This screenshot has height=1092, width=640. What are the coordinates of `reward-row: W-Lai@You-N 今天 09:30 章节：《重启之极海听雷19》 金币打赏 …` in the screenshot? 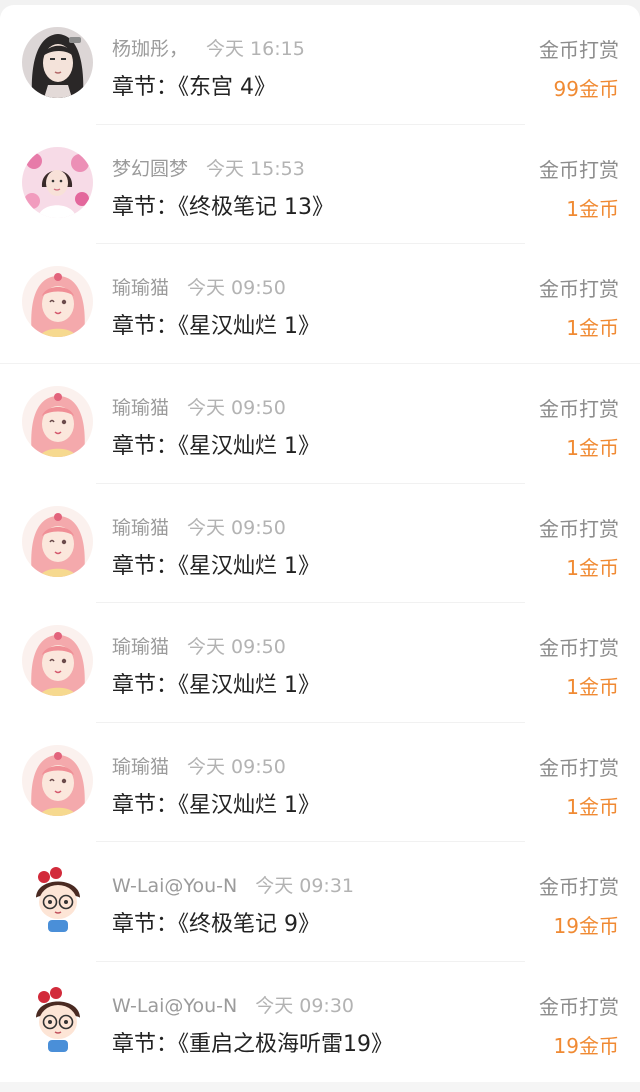 It's located at (320, 1022).